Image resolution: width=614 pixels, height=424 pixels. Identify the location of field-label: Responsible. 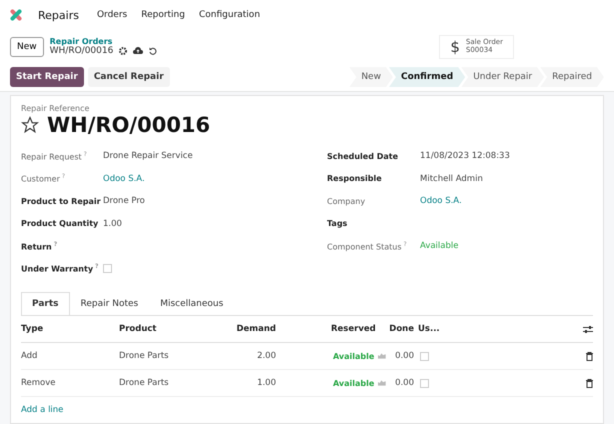
(355, 179).